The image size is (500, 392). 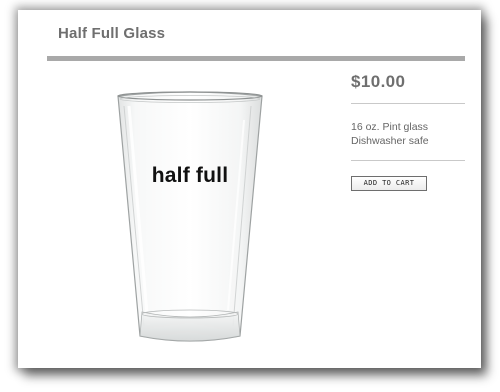 I want to click on glass-print-text: half full, so click(x=190, y=175).